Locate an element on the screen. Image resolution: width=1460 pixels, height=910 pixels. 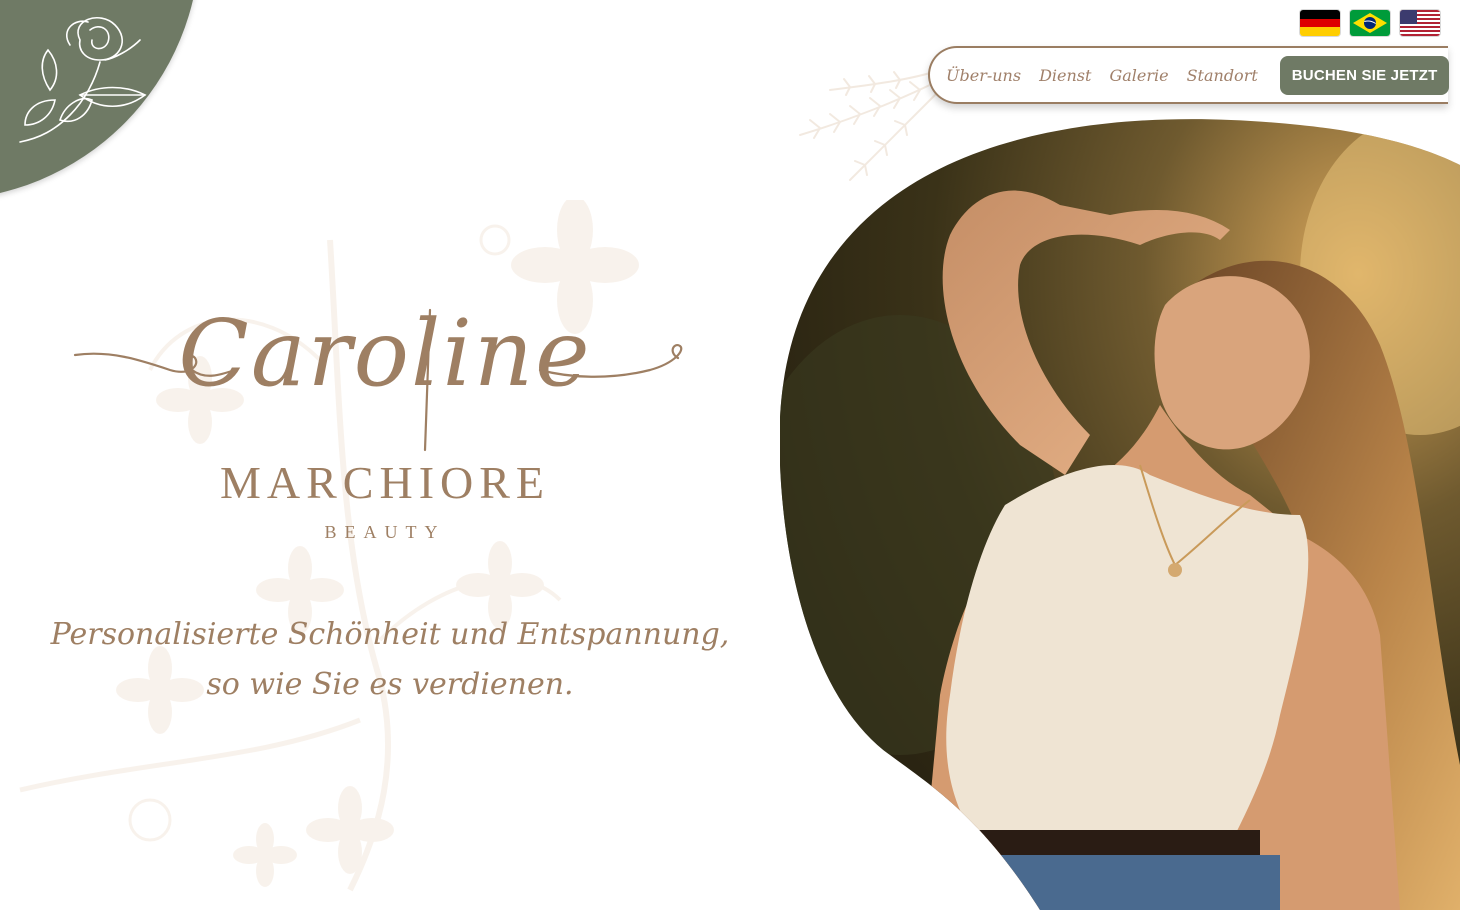
logo-surname: MARCHIORE is located at coordinates (385, 482).